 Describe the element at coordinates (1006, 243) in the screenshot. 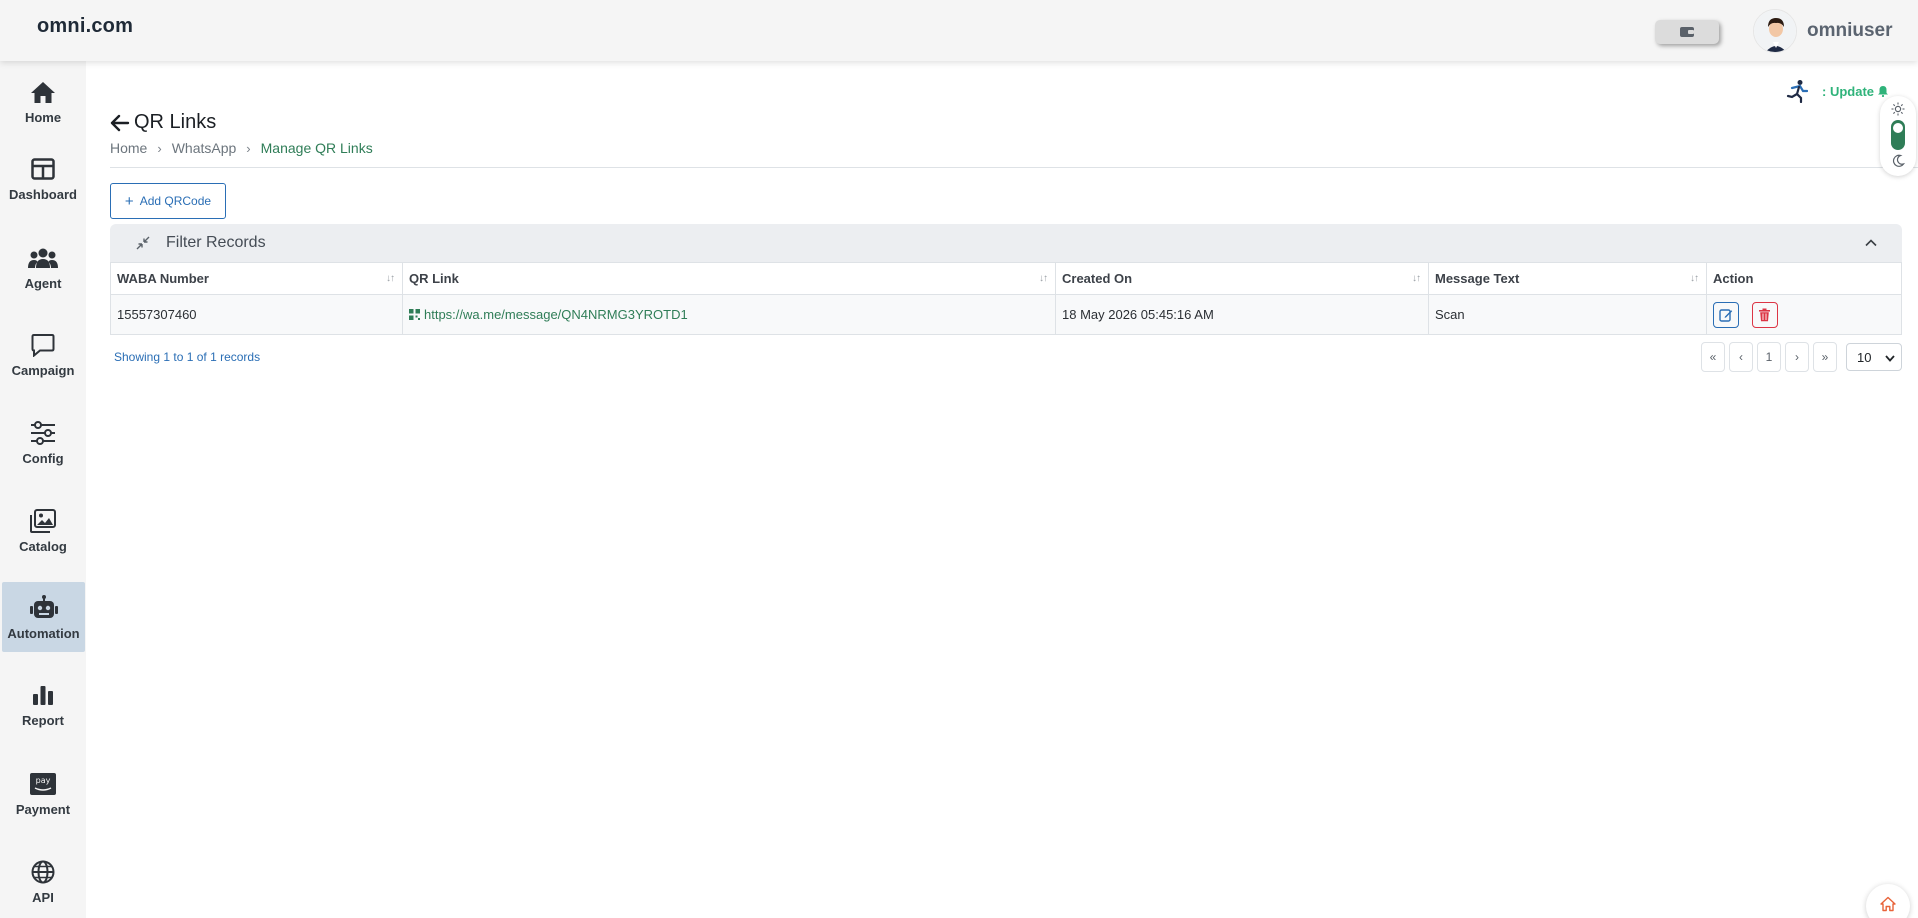

I see `filter-records-panel: Filter Records` at that location.